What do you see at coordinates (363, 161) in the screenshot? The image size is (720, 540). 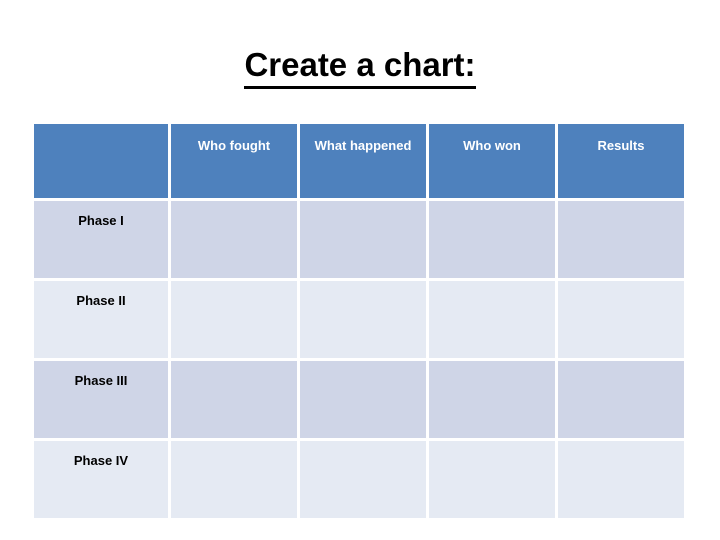 I see `table-header-cell-what-happened: What happened` at bounding box center [363, 161].